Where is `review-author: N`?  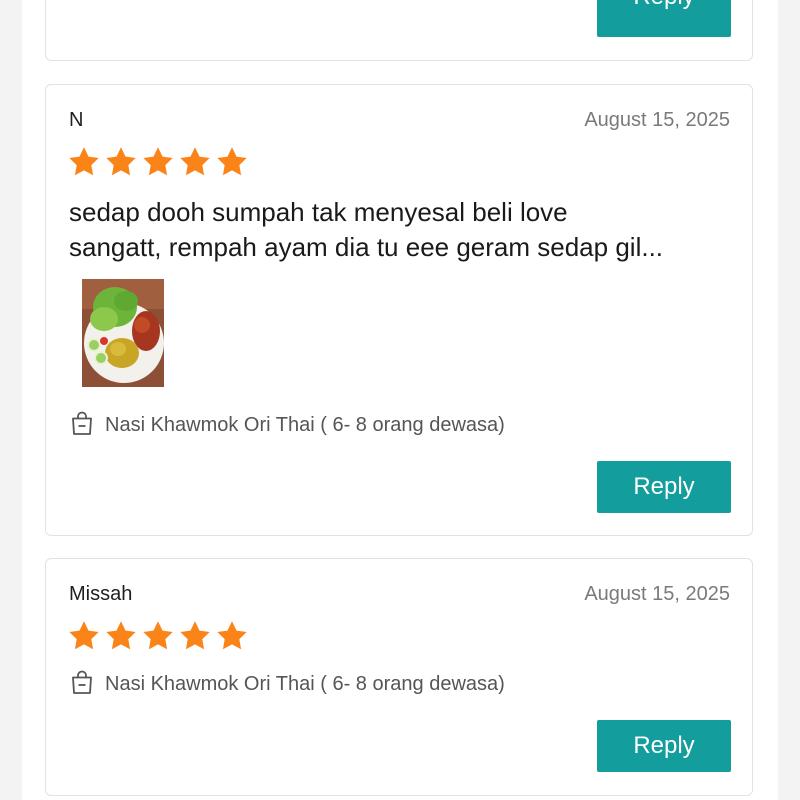 review-author: N is located at coordinates (76, 120).